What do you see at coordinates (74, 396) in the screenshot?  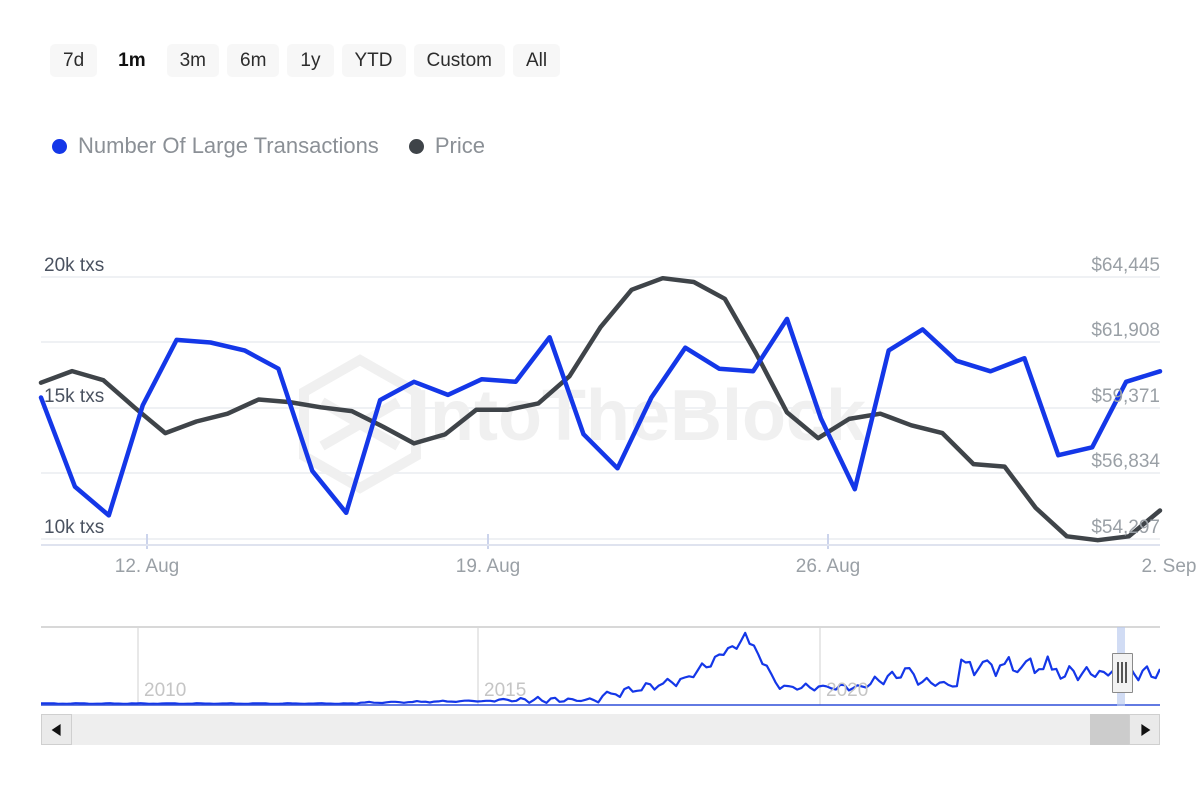 I see `left-axis-tick-label: 15k txs` at bounding box center [74, 396].